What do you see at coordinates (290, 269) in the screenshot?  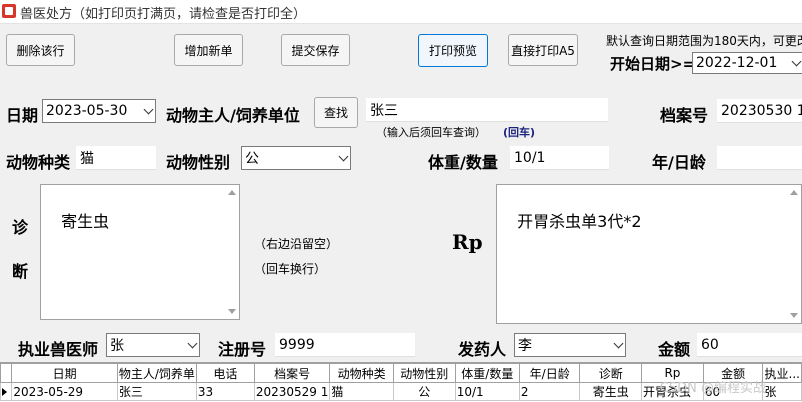 I see `margin-note-2: （回车换行）` at bounding box center [290, 269].